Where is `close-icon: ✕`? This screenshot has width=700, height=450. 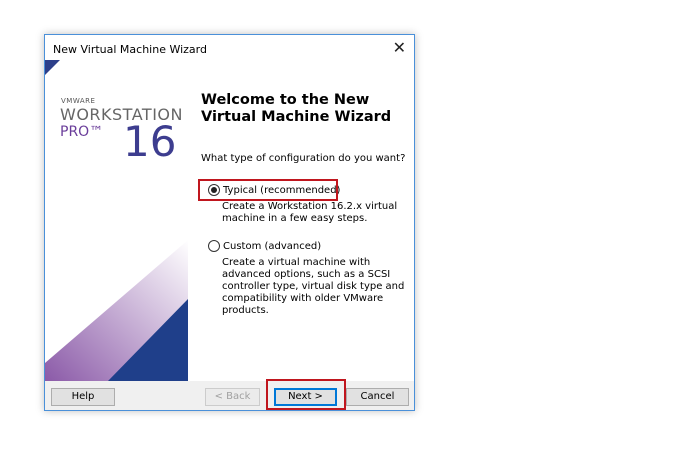 close-icon: ✕ is located at coordinates (399, 47).